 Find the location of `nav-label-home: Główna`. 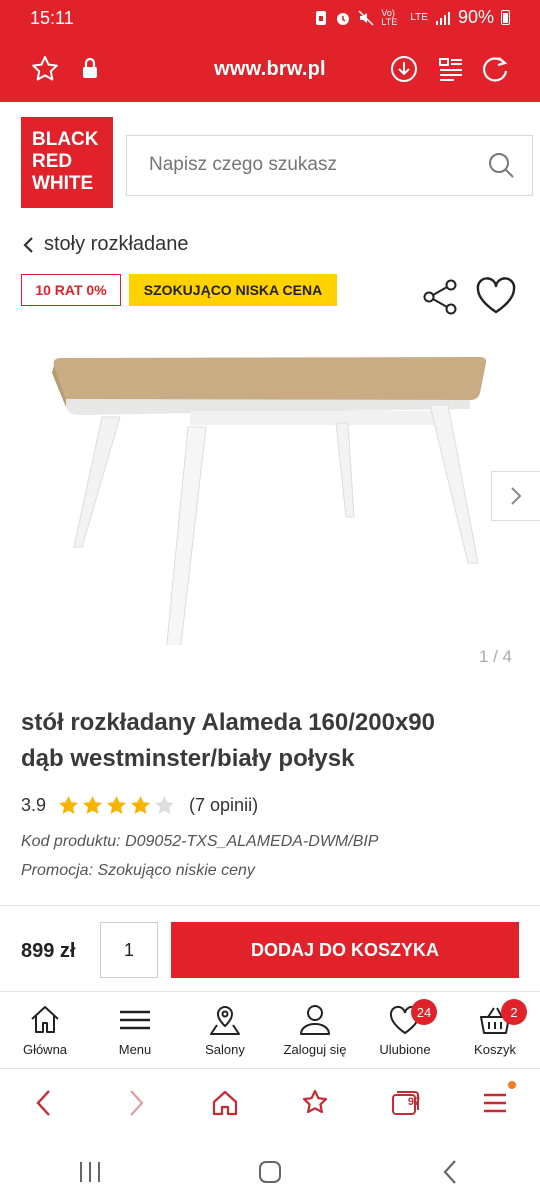

nav-label-home: Główna is located at coordinates (45, 1049).